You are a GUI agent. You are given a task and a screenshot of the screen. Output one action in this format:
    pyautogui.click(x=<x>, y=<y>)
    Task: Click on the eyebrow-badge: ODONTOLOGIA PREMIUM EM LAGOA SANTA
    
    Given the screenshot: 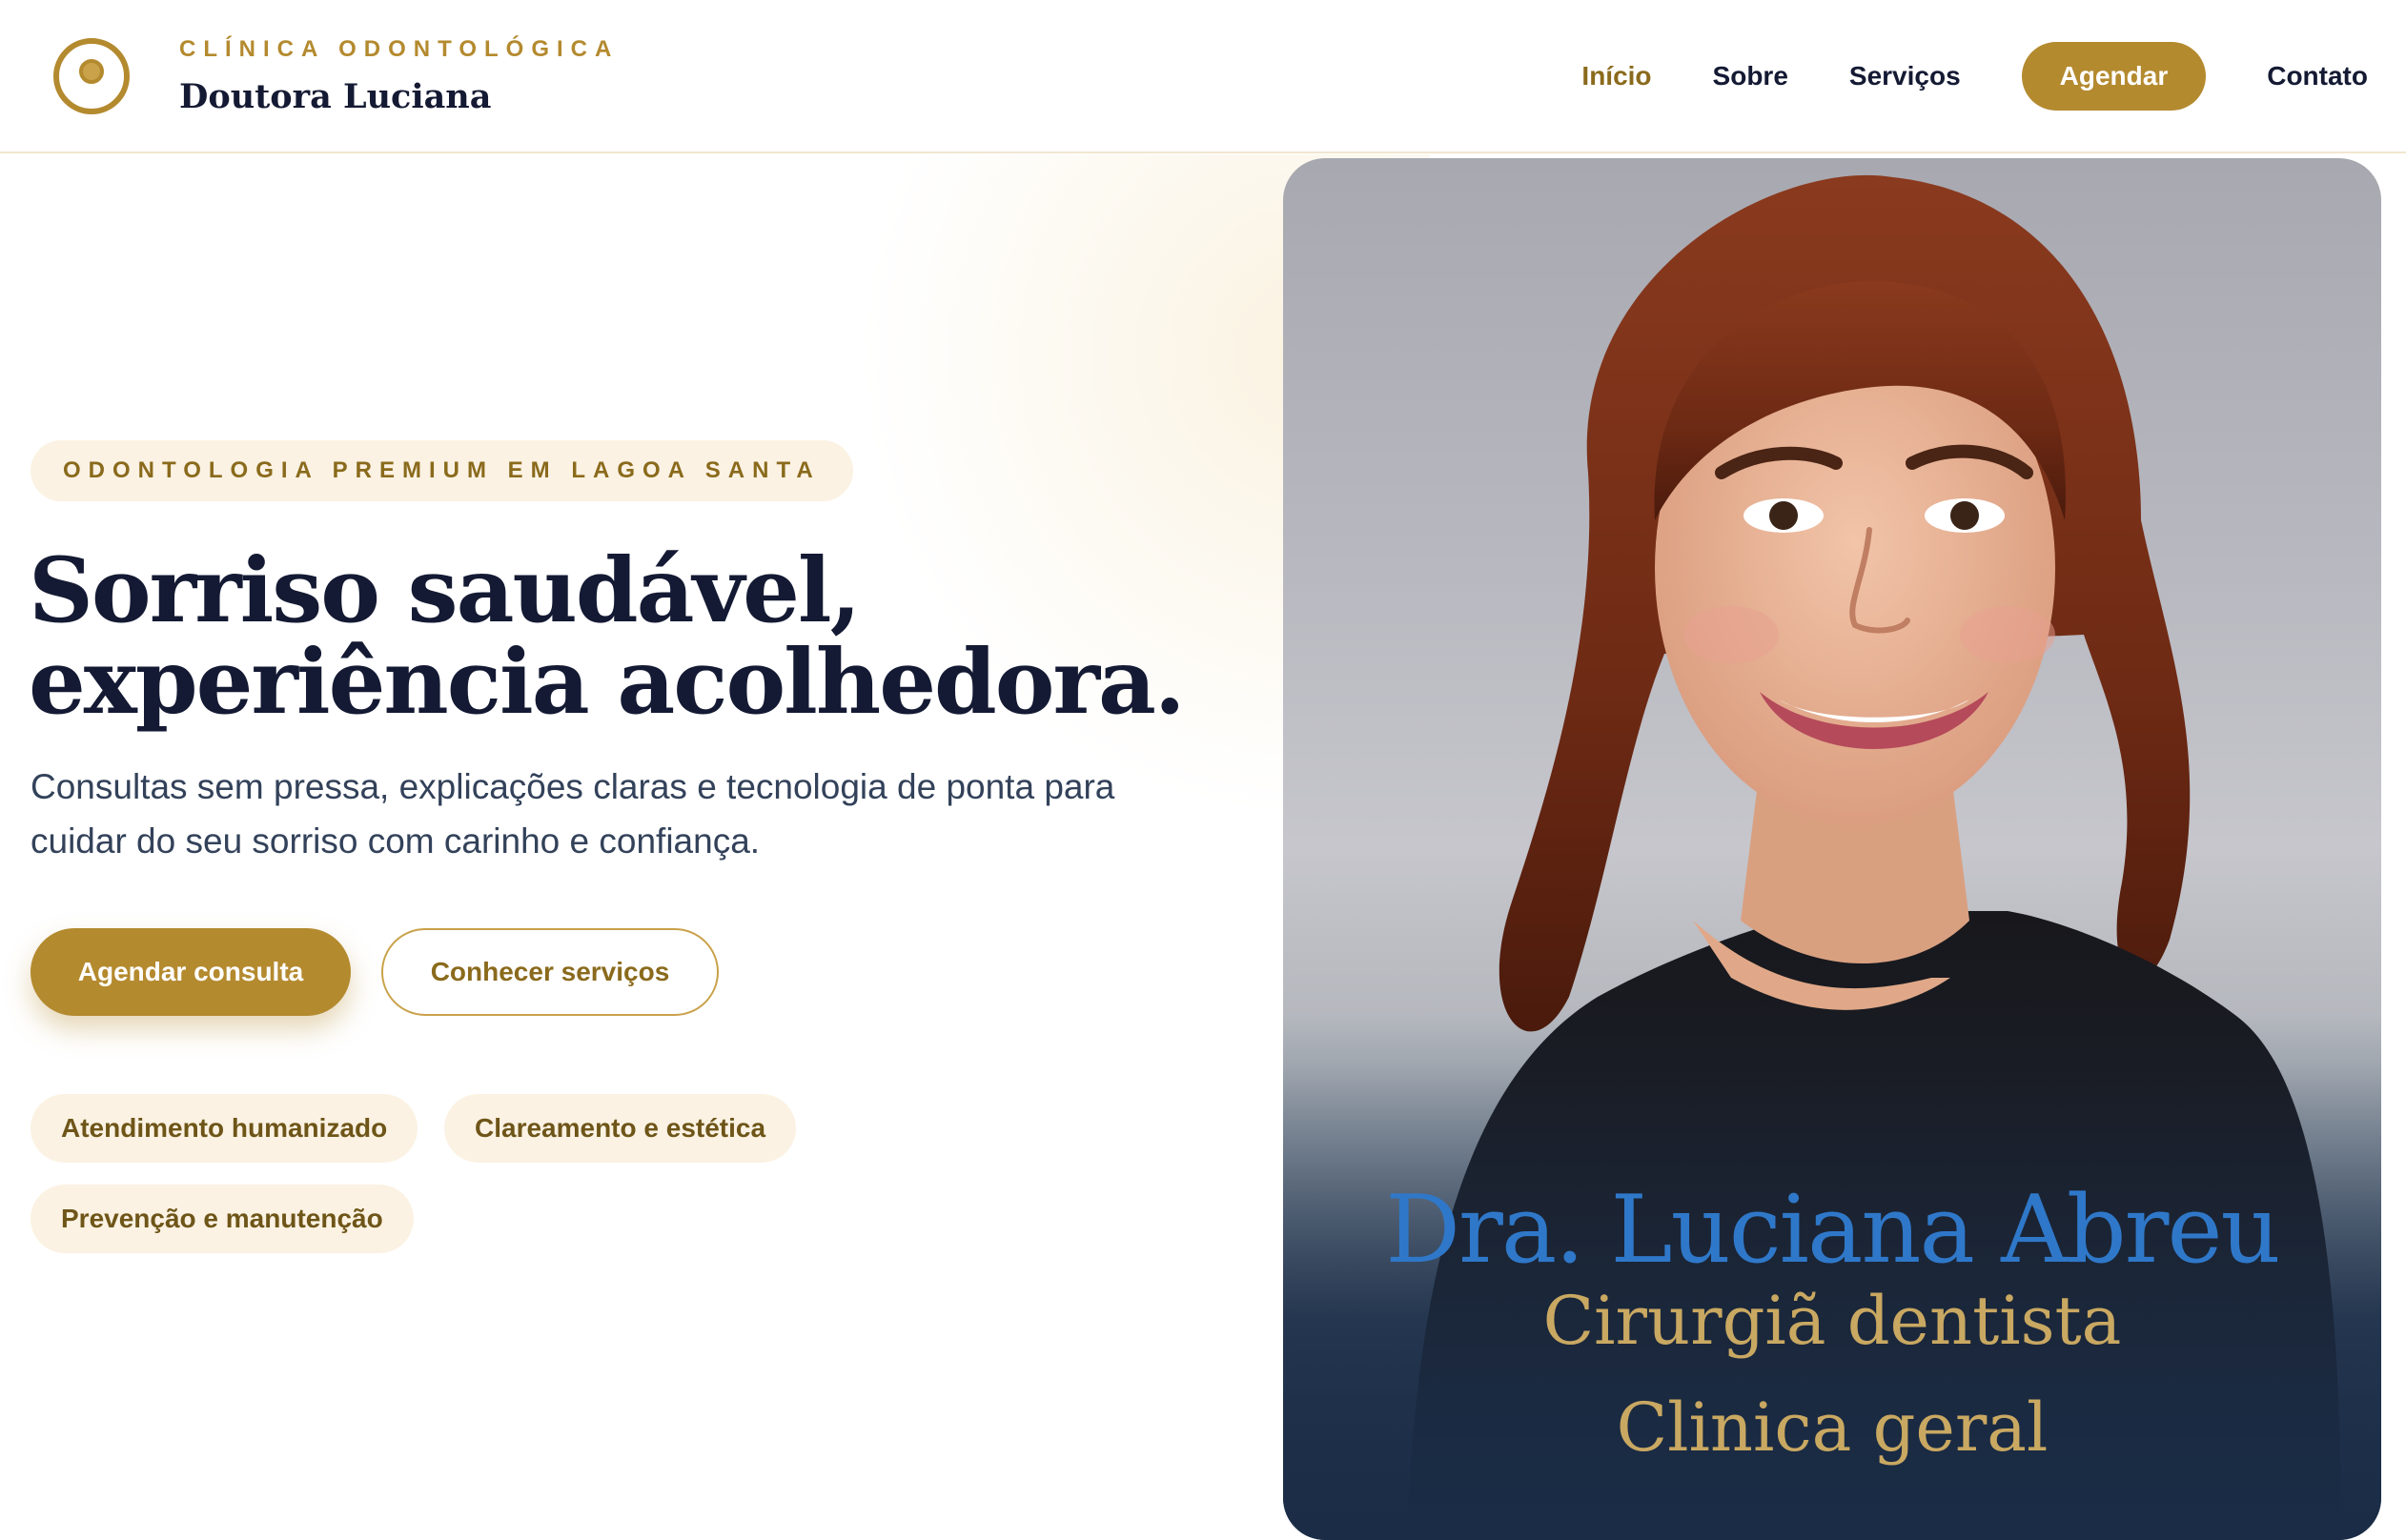 What is the action you would take?
    pyautogui.click(x=442, y=470)
    